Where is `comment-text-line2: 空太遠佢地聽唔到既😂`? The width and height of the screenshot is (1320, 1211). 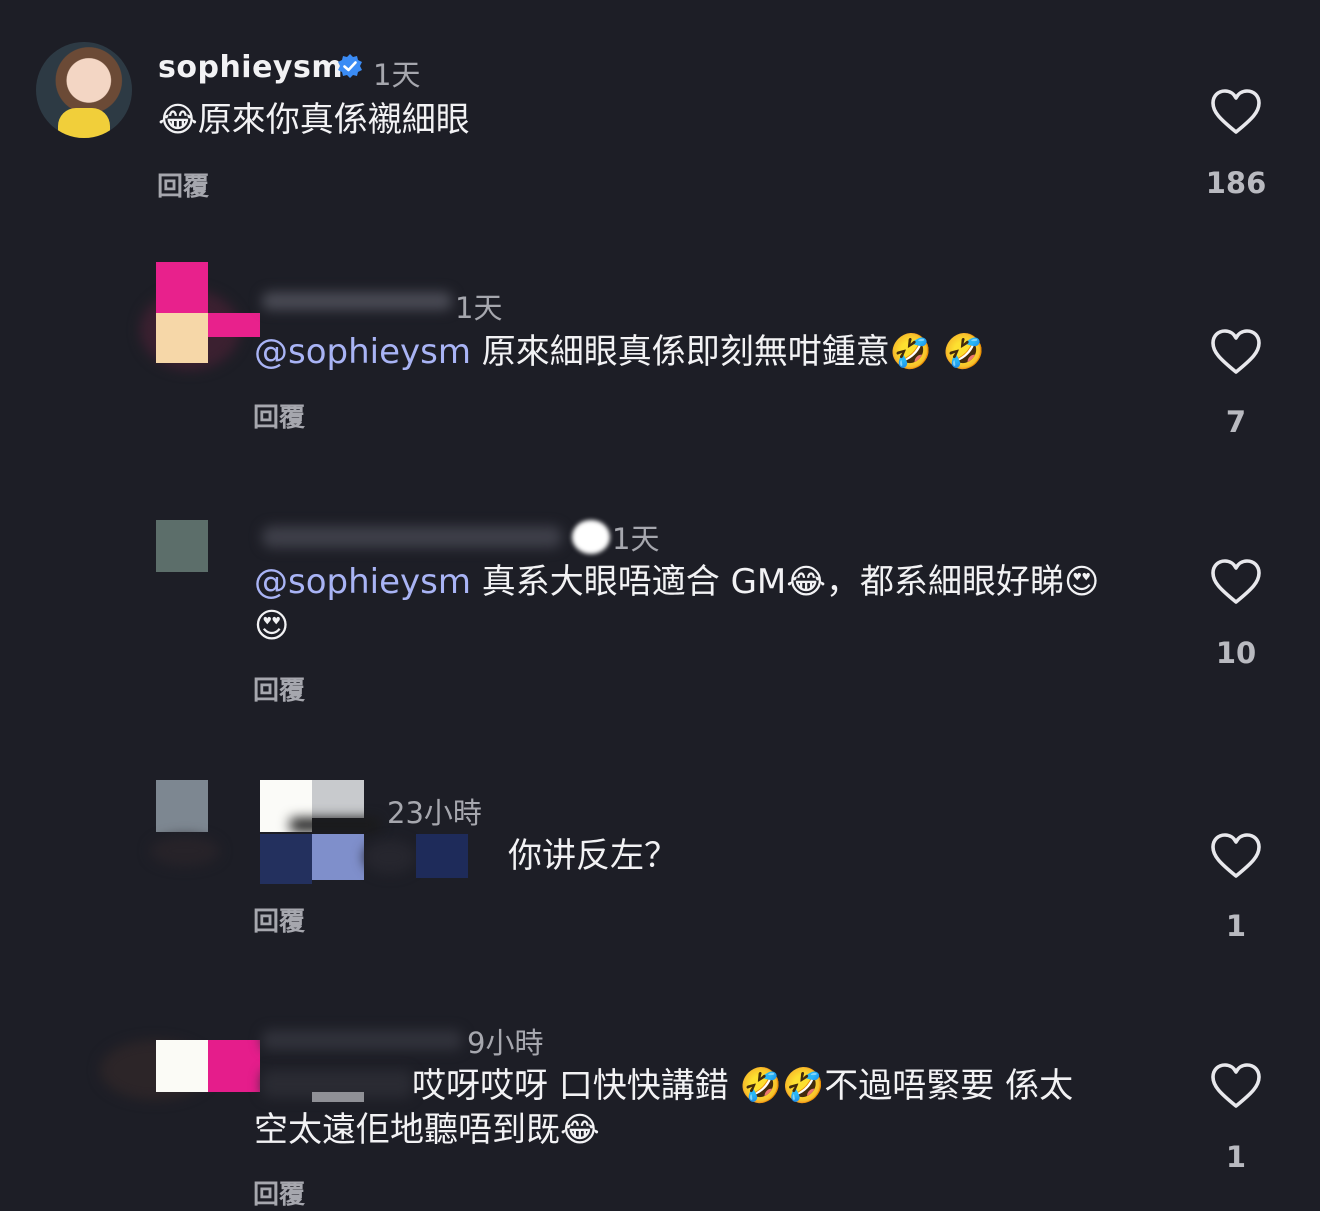
comment-text-line2: 空太遠佢地聽唔到既😂 is located at coordinates (427, 1130).